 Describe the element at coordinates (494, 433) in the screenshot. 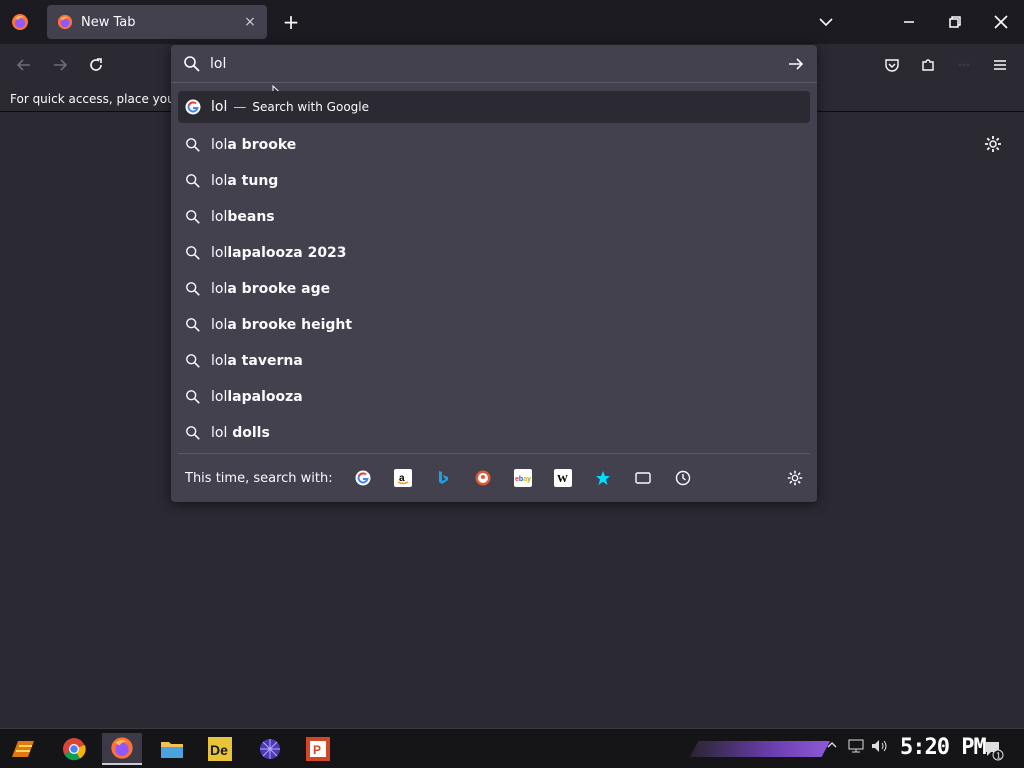

I see `suggestion-row: lol dolls` at that location.